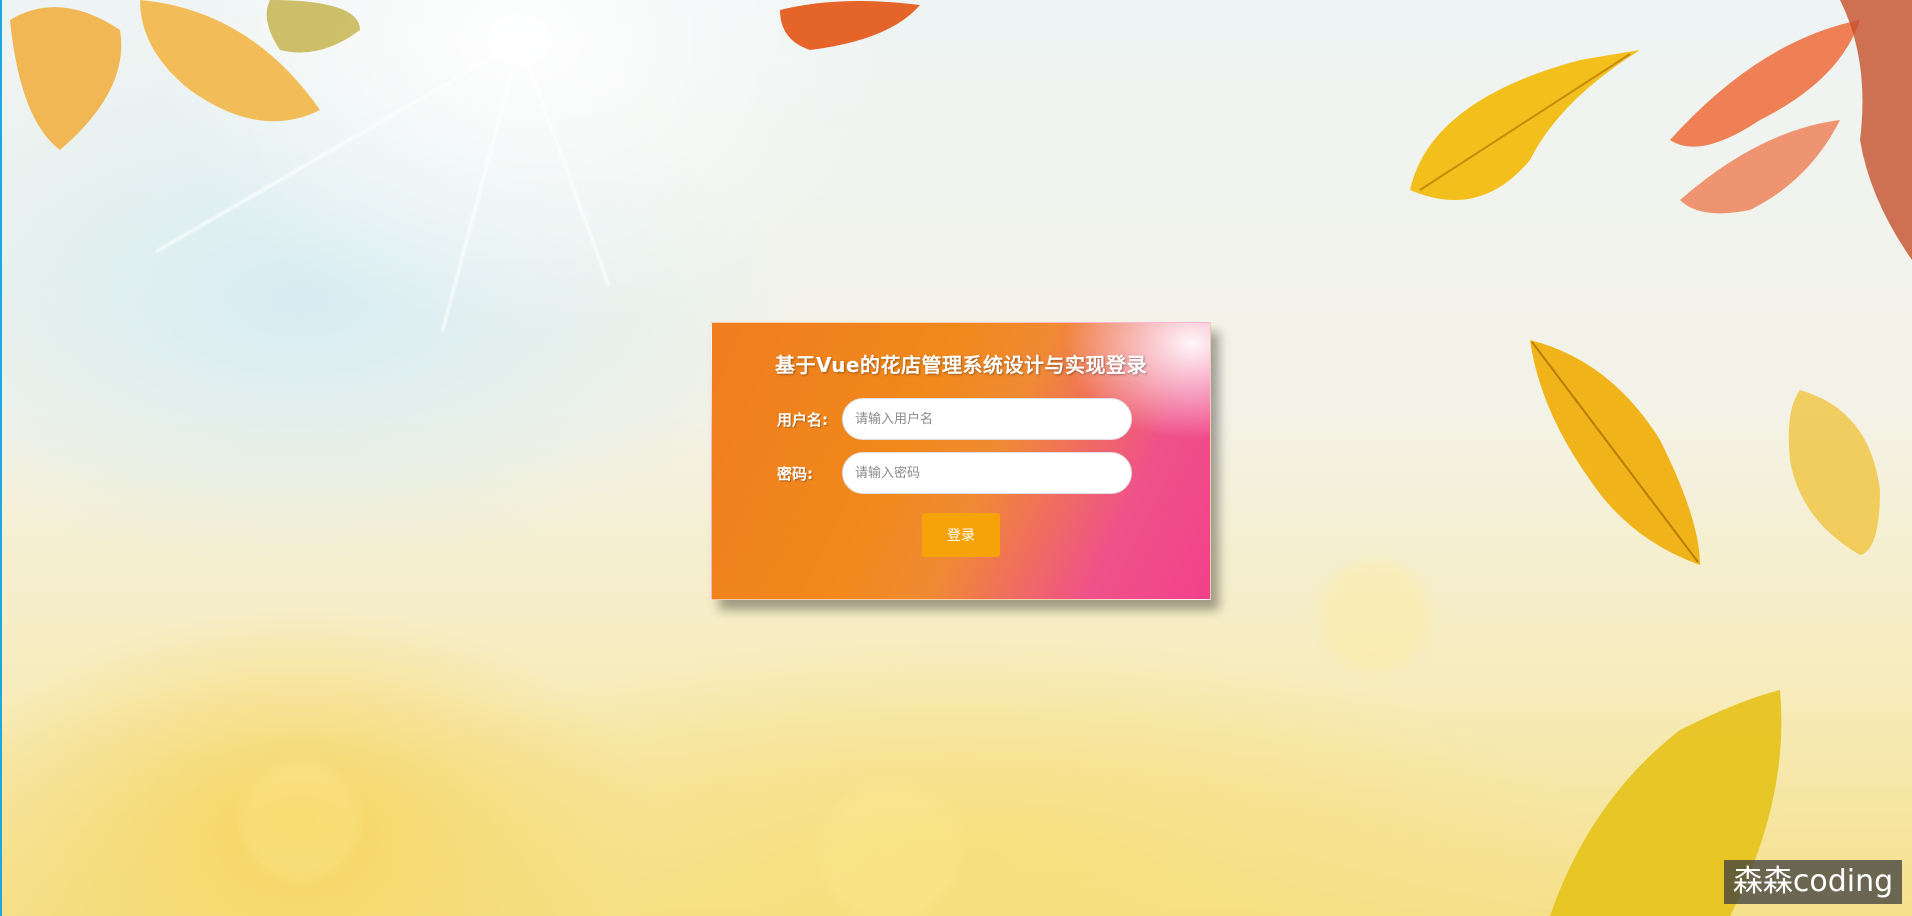 The width and height of the screenshot is (1912, 916). I want to click on leaf-blurred-right-image, so click(1834, 472).